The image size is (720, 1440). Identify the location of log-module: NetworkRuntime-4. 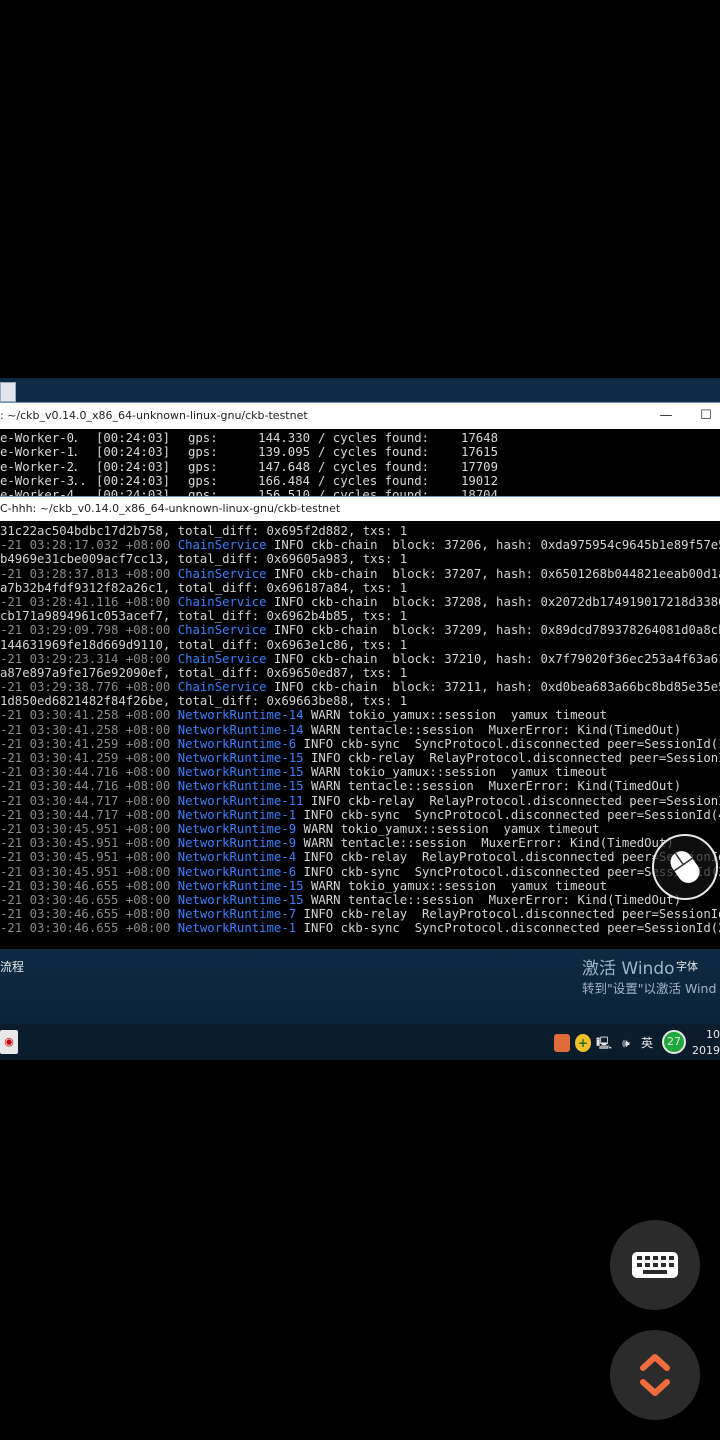
(237, 857).